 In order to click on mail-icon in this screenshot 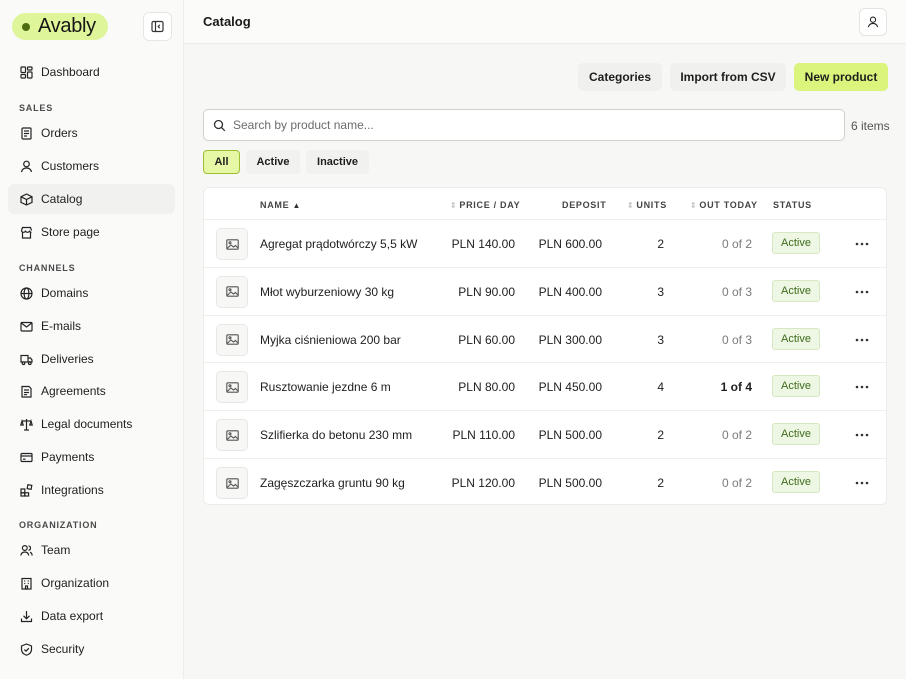, I will do `click(26, 326)`.